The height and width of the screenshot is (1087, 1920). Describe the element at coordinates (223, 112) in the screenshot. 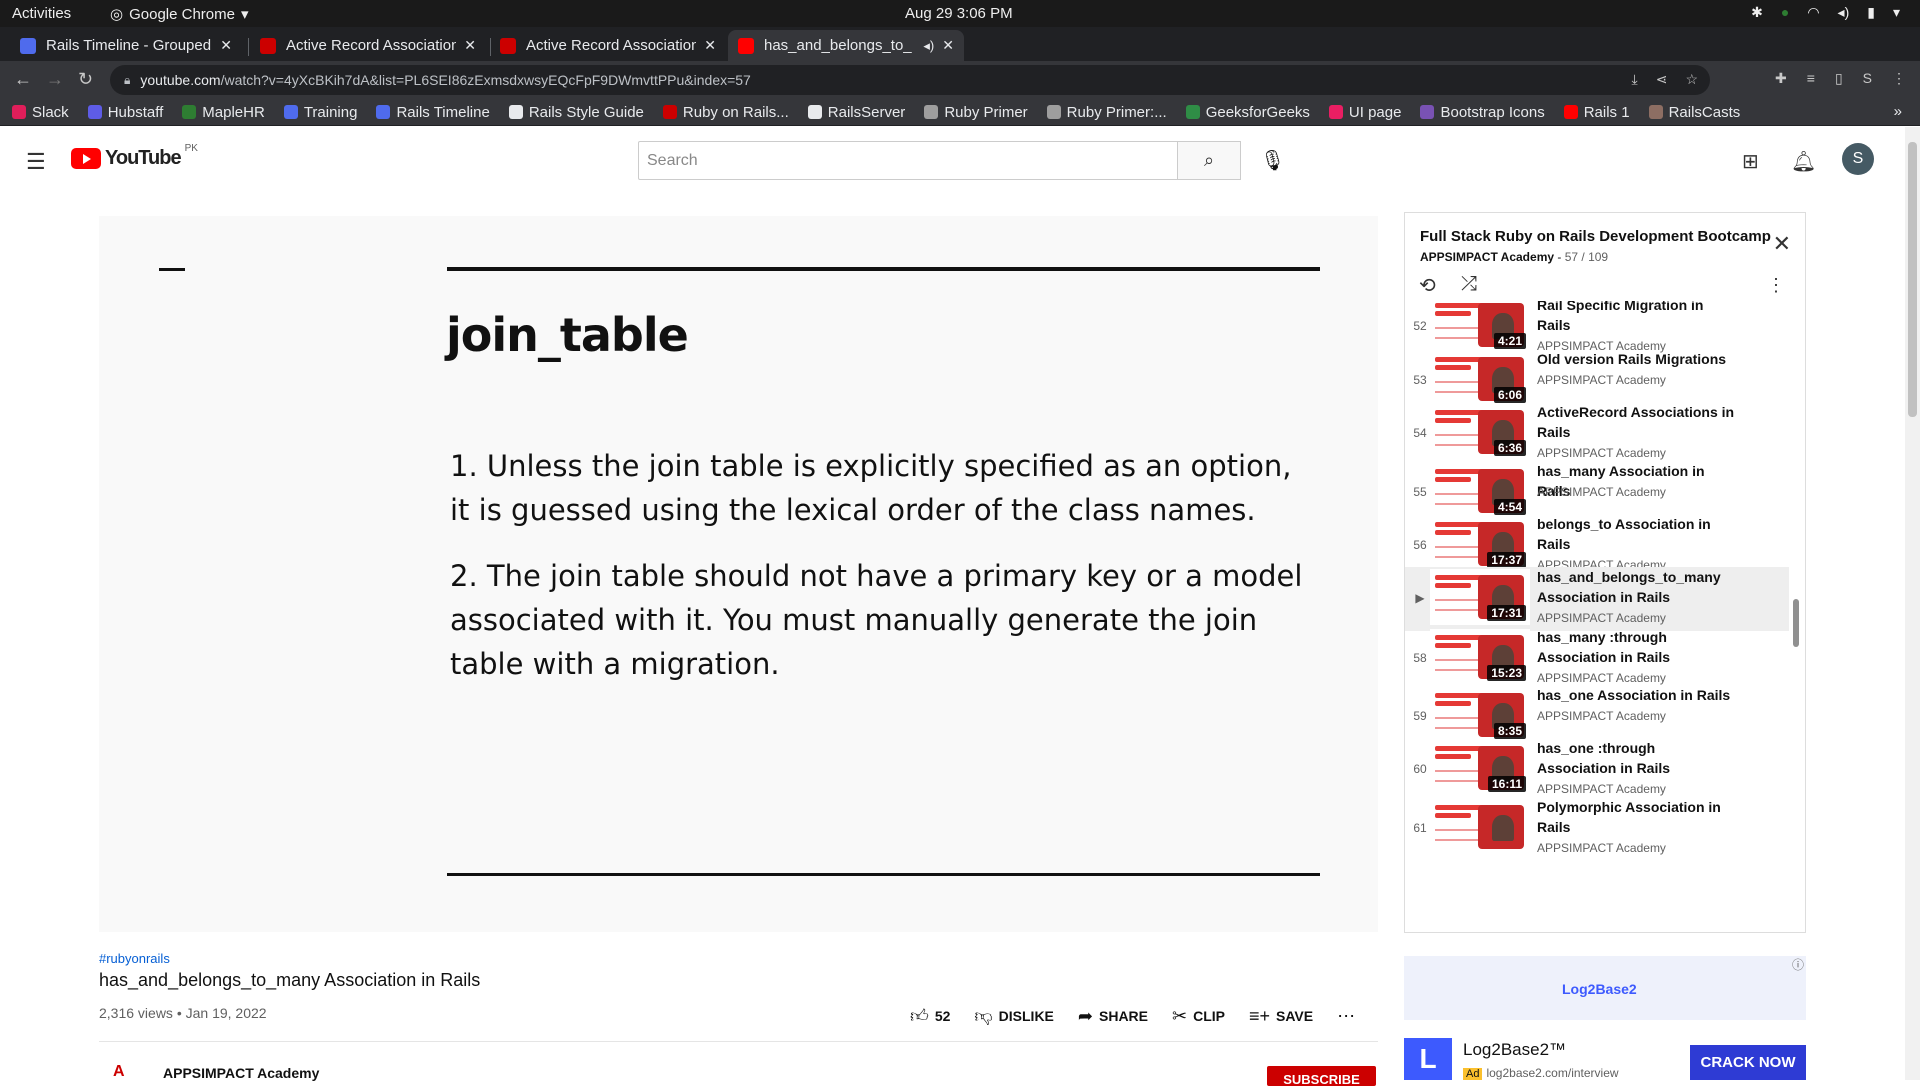

I see `bookmark-maplehr: MapleHR` at that location.